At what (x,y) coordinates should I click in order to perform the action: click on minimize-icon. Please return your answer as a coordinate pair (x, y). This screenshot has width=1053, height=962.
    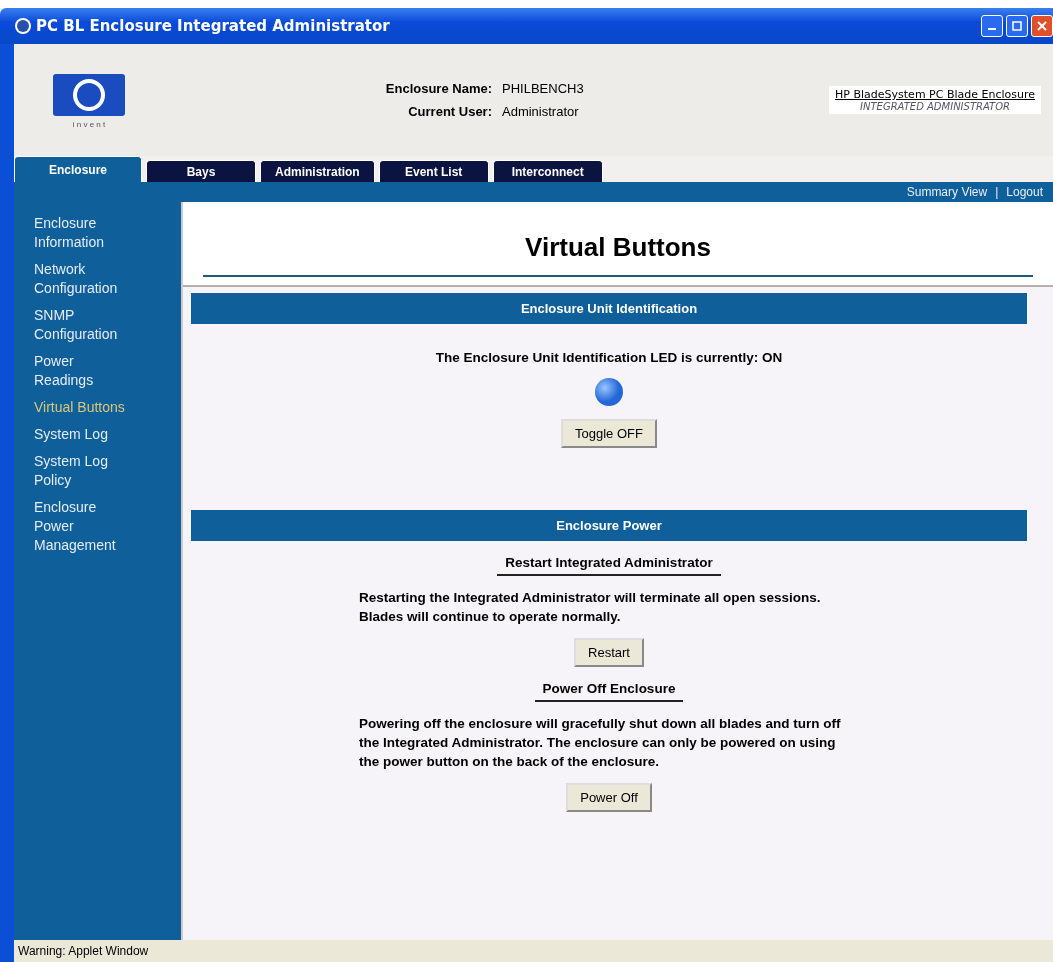
    Looking at the image, I should click on (992, 29).